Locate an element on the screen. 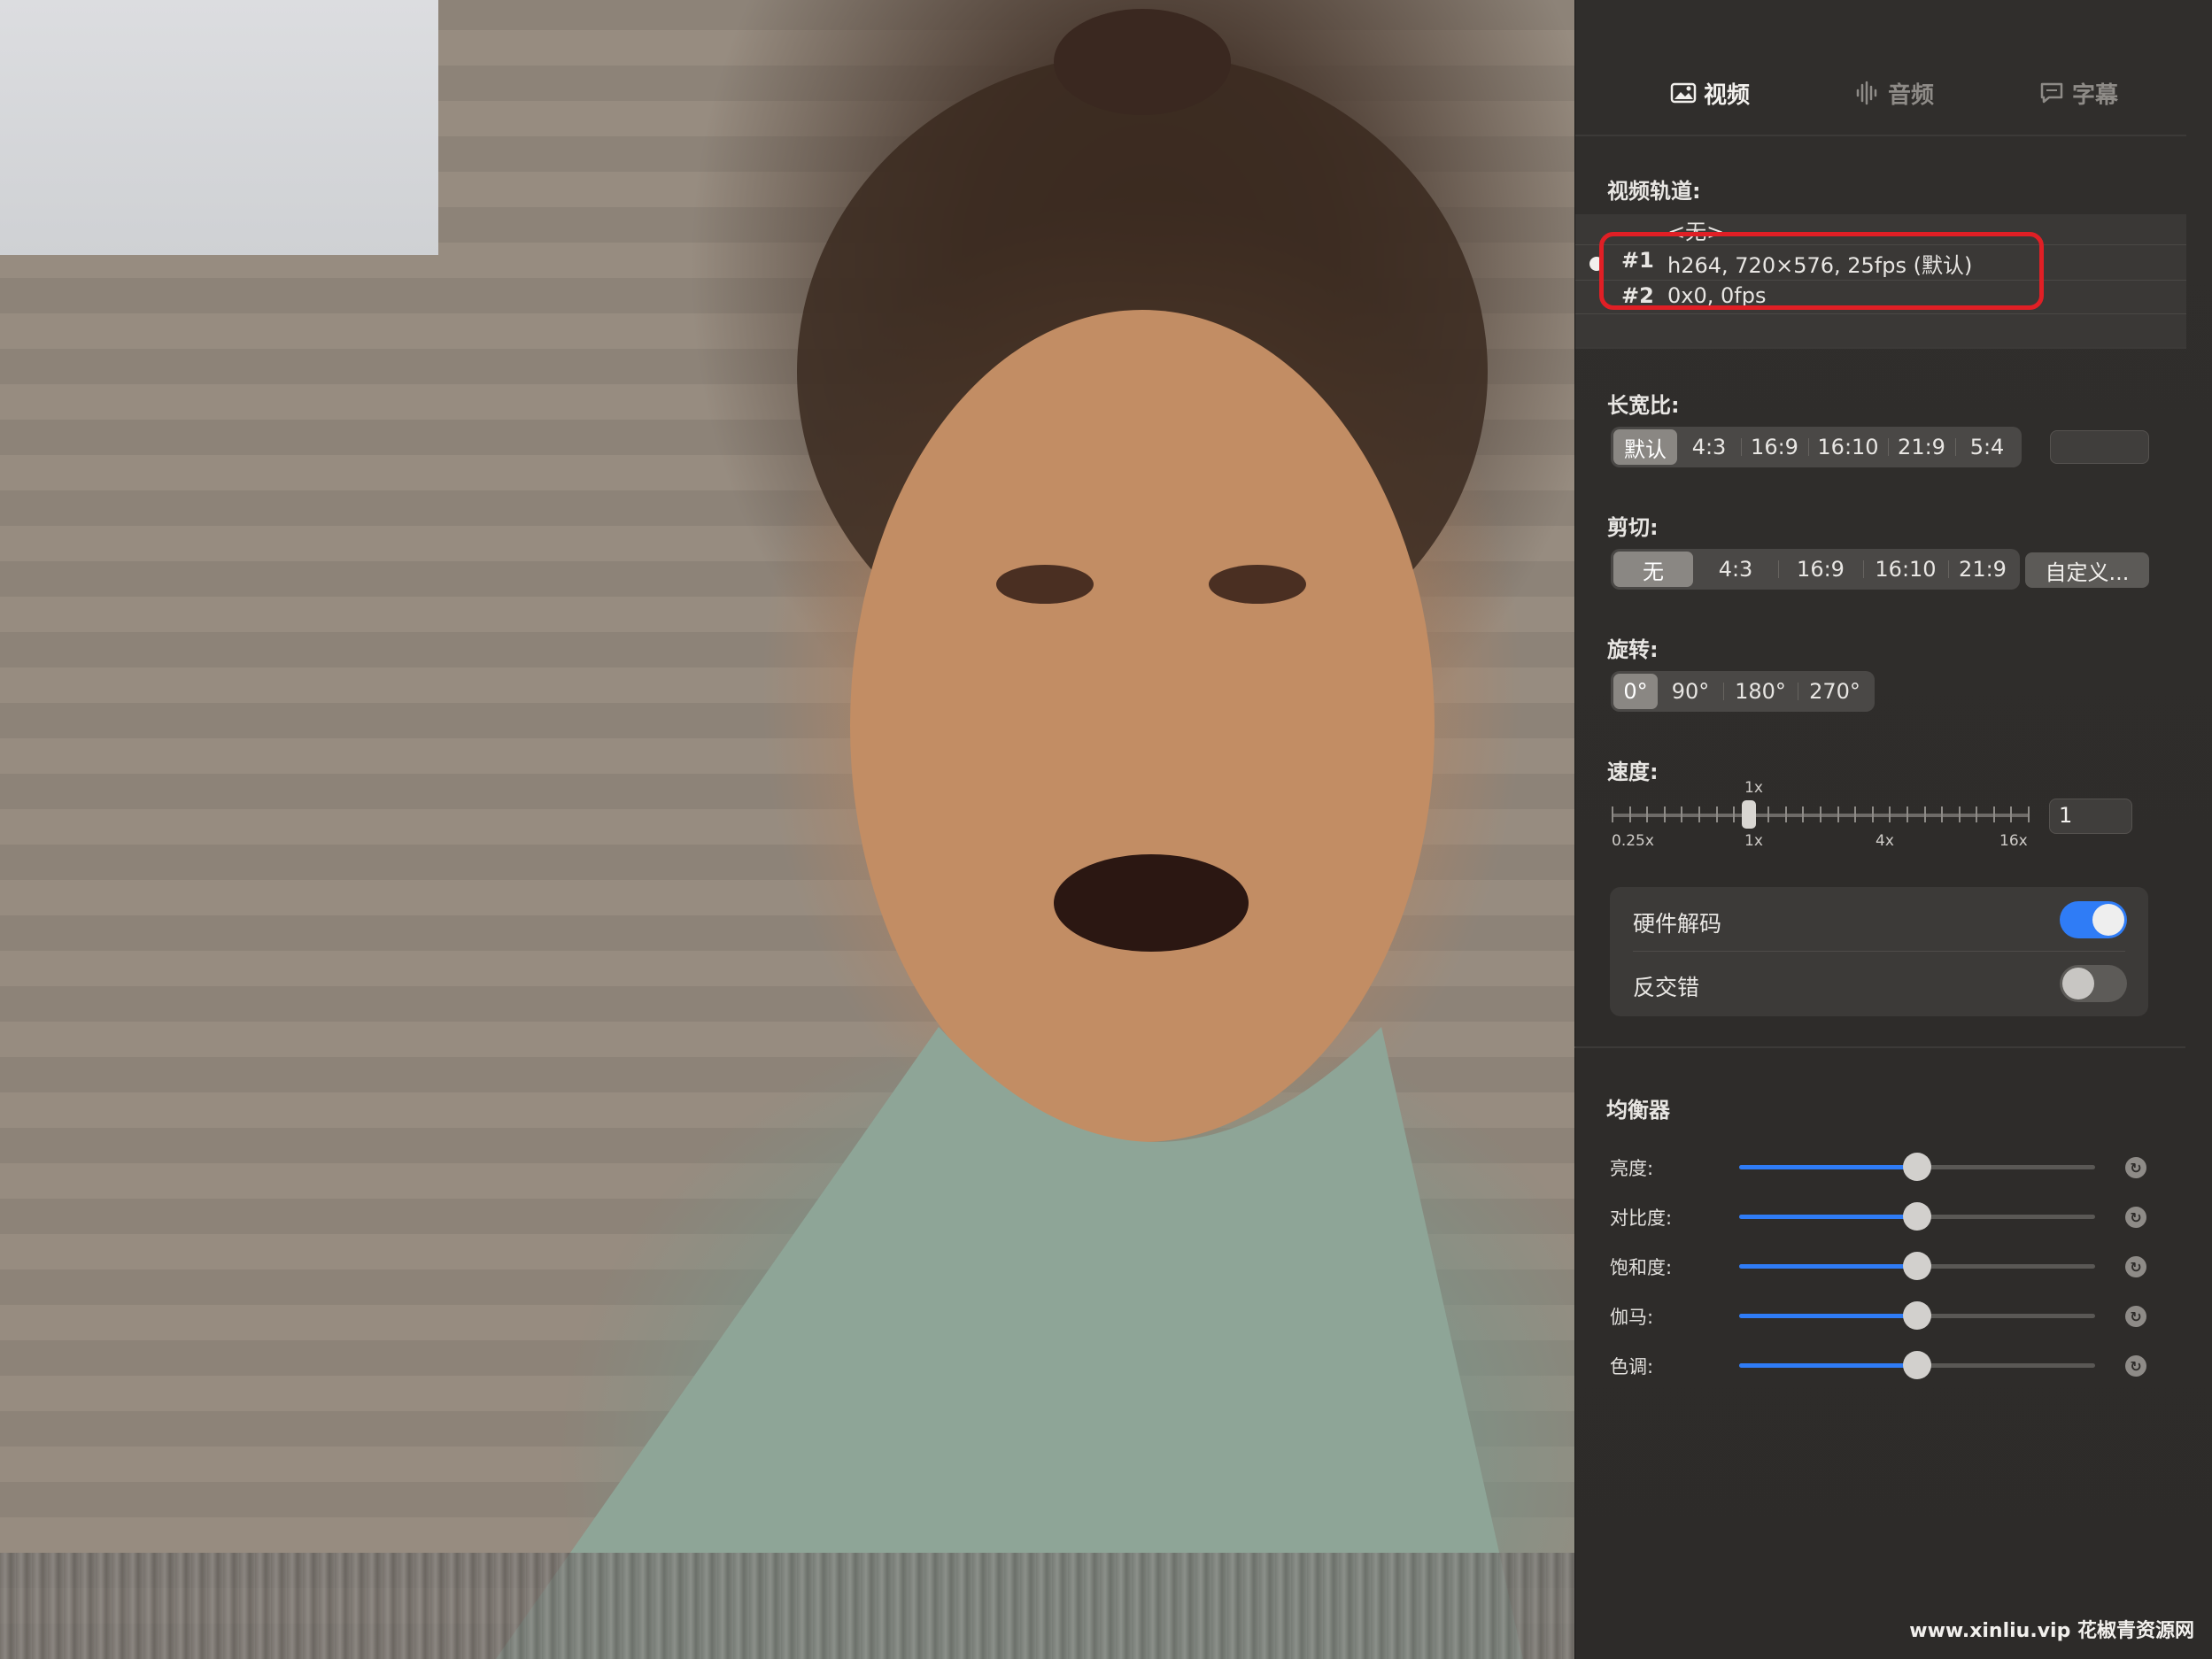 The image size is (2212, 1659). contrast-slider is located at coordinates (1917, 1216).